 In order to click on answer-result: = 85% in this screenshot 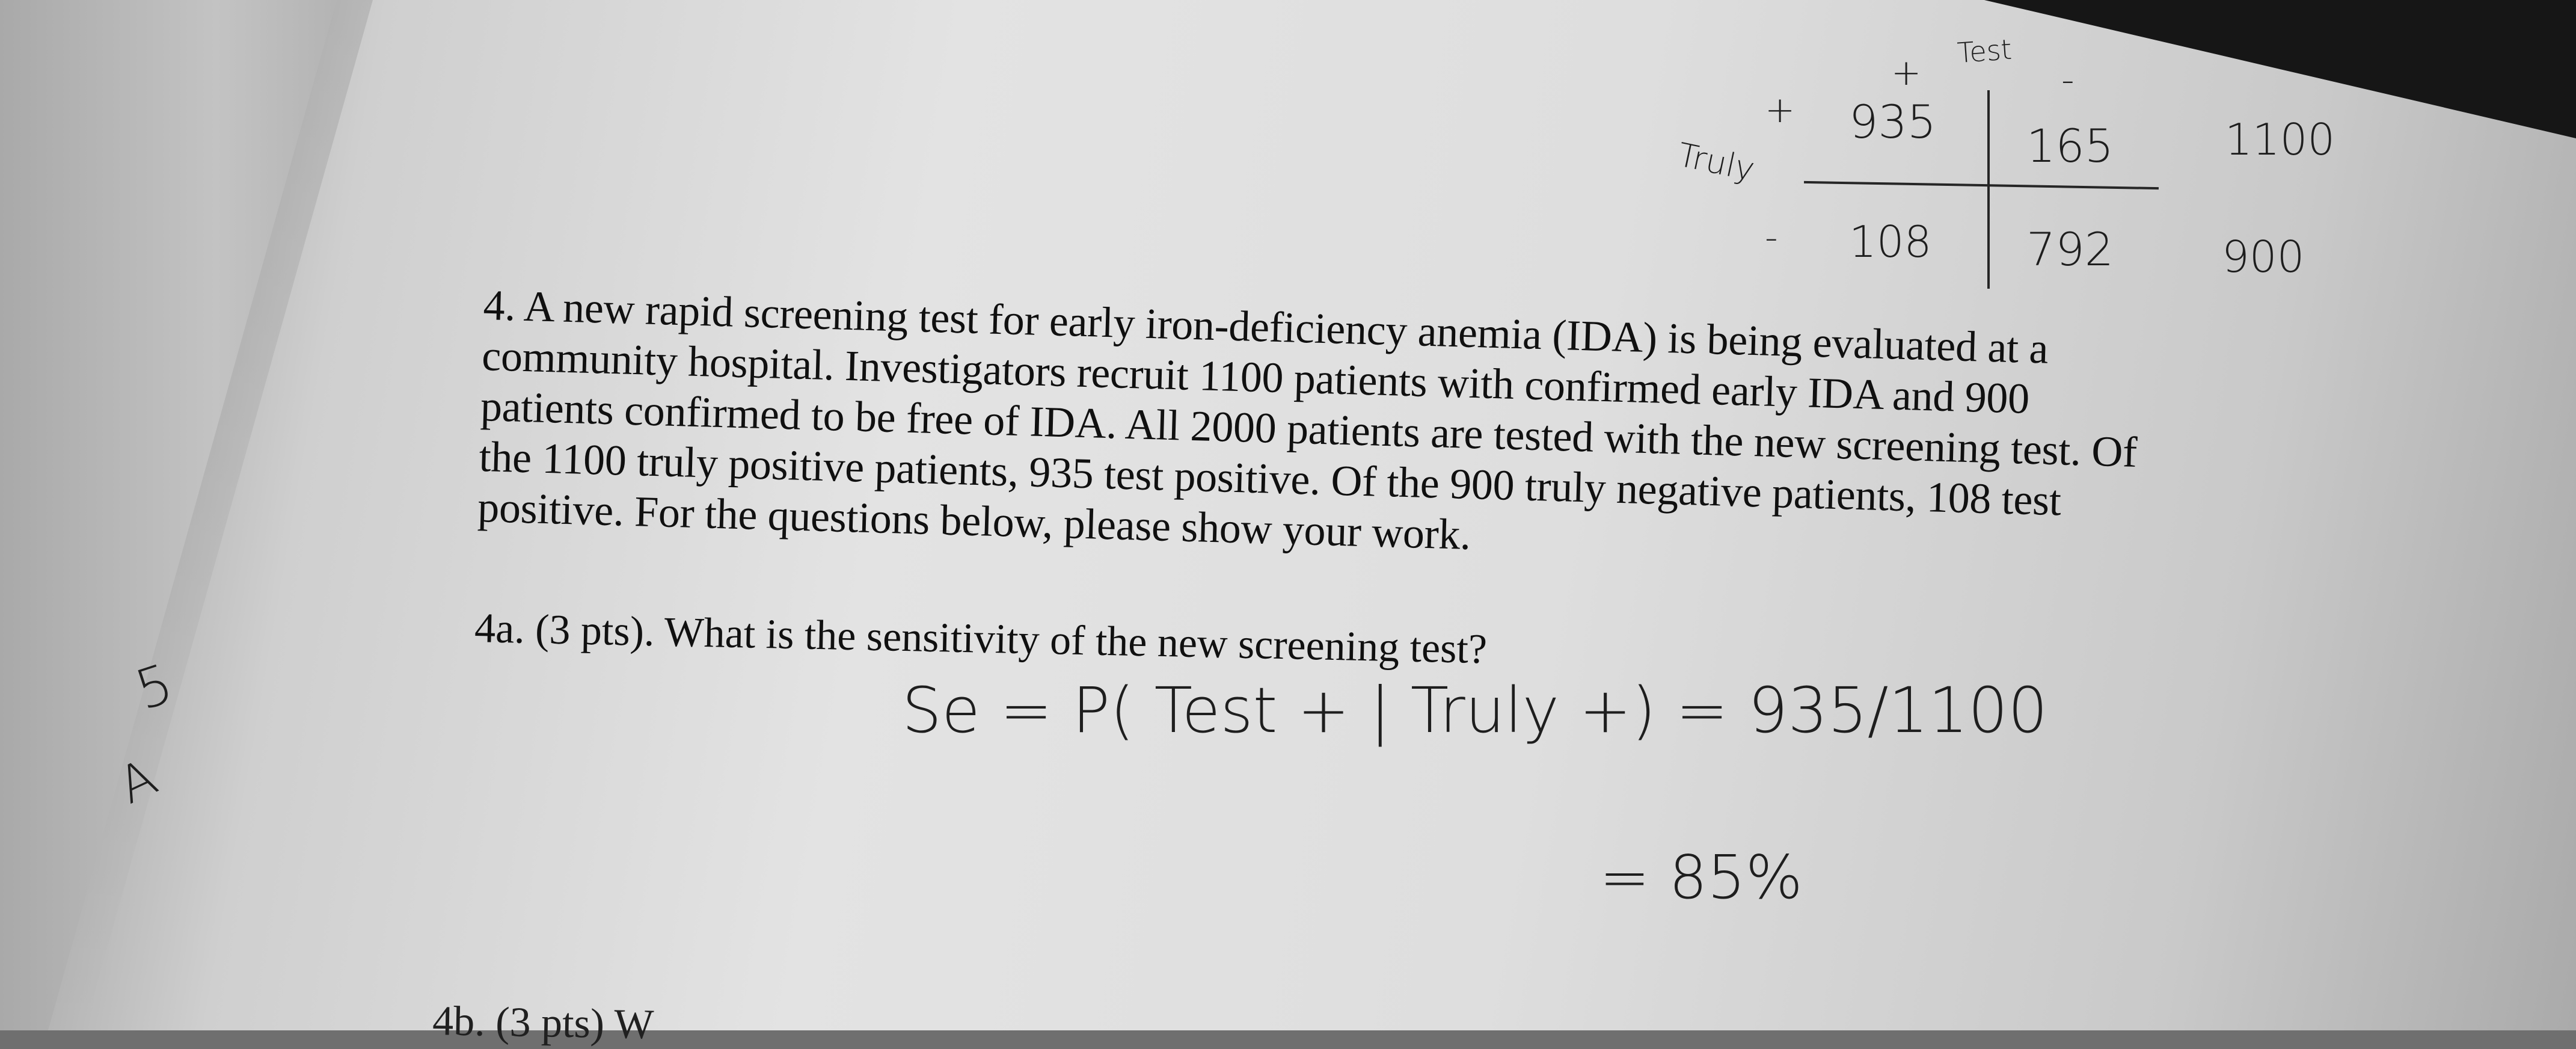, I will do `click(1701, 877)`.